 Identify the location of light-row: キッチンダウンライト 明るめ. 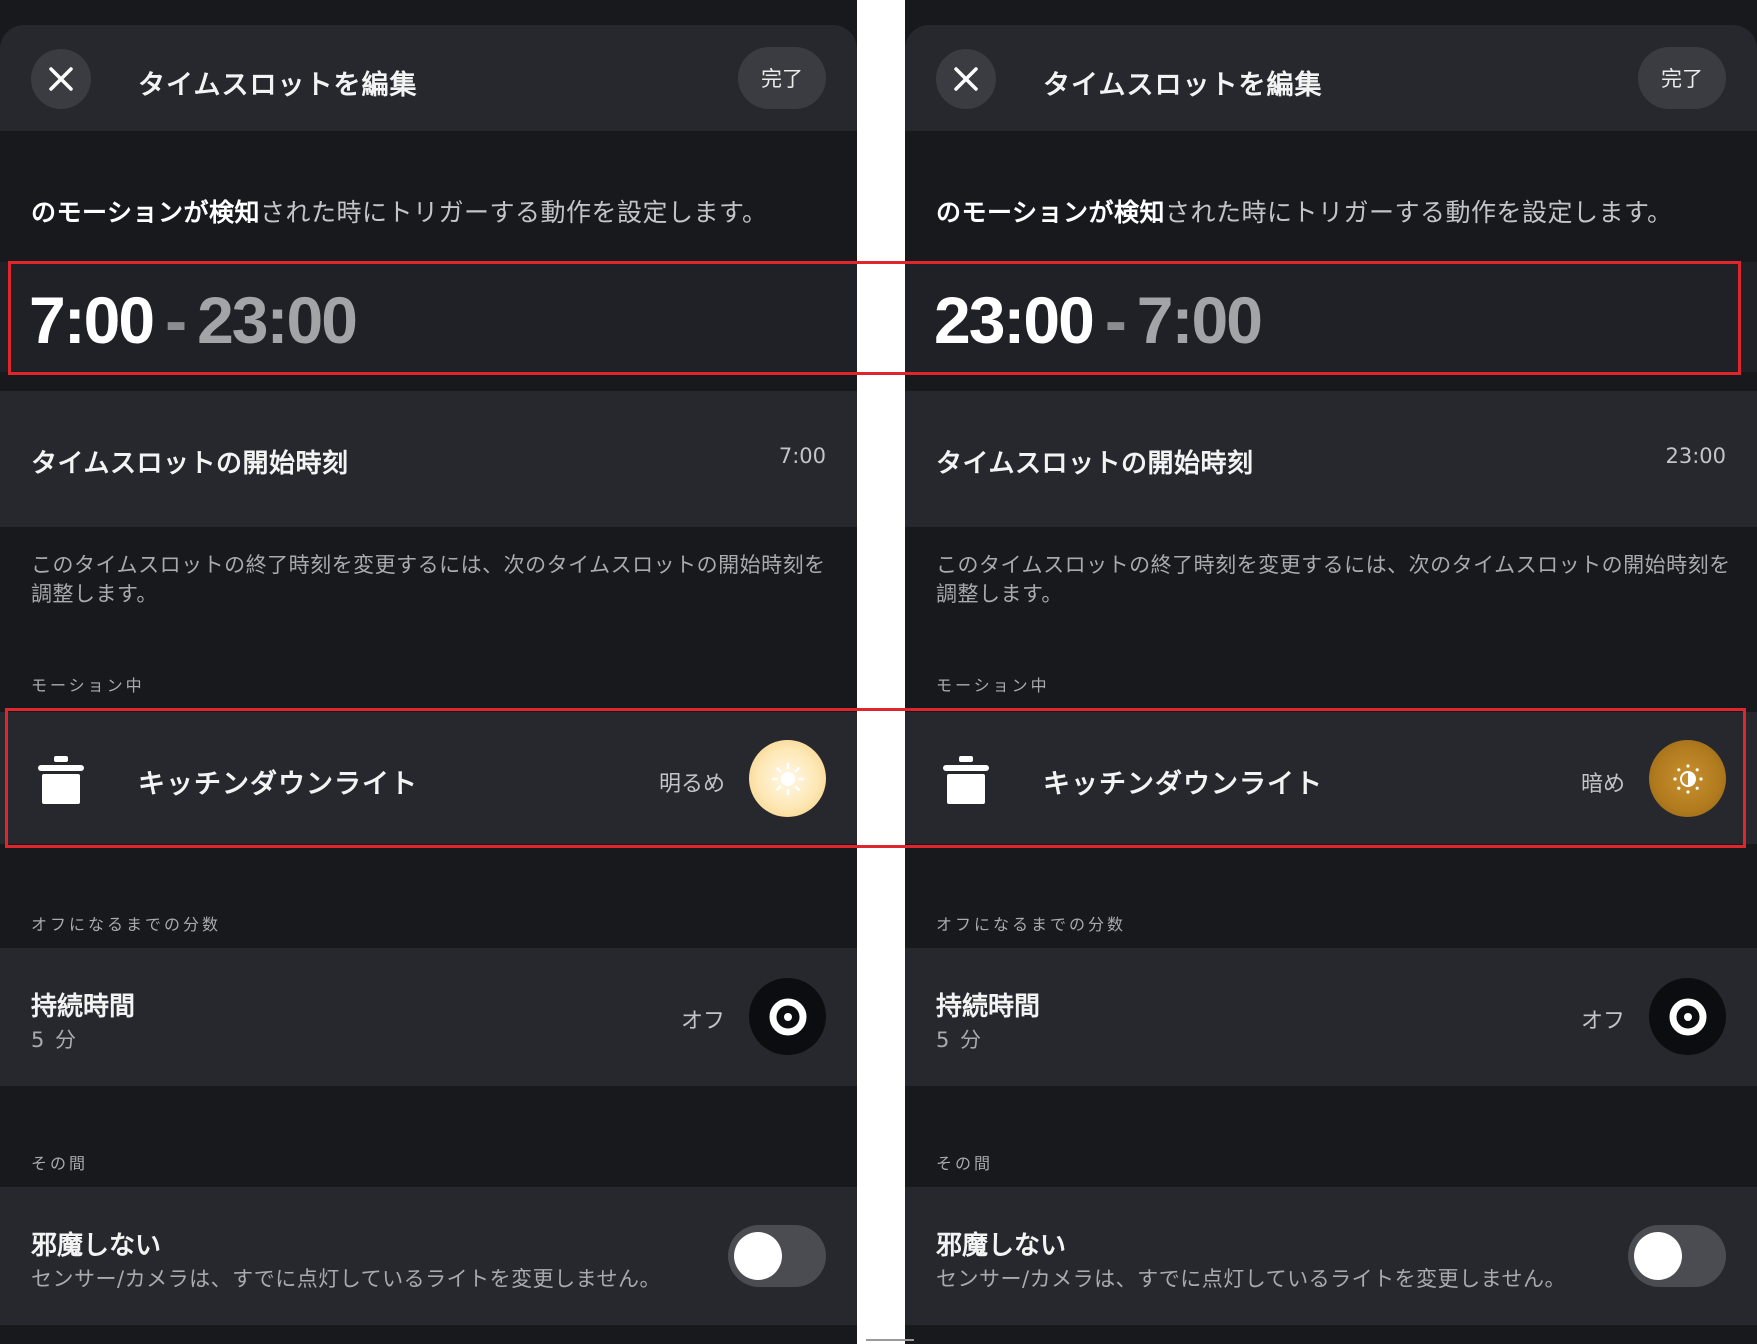
(428, 778).